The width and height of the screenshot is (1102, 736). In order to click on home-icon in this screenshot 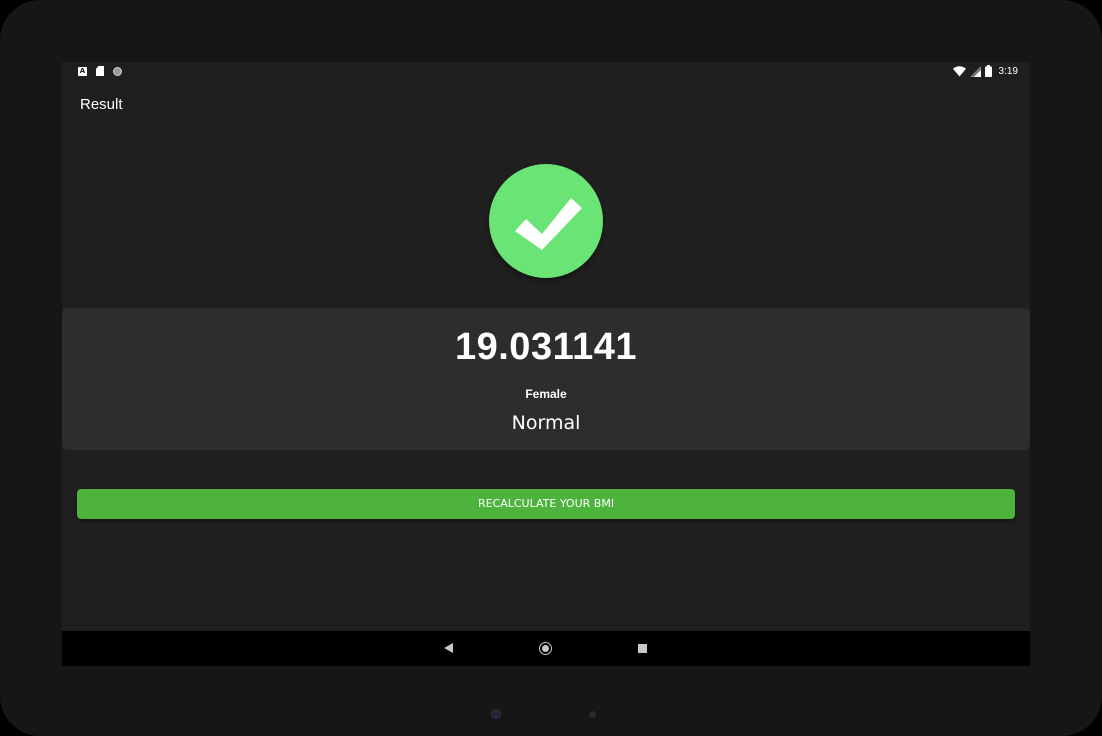, I will do `click(545, 648)`.